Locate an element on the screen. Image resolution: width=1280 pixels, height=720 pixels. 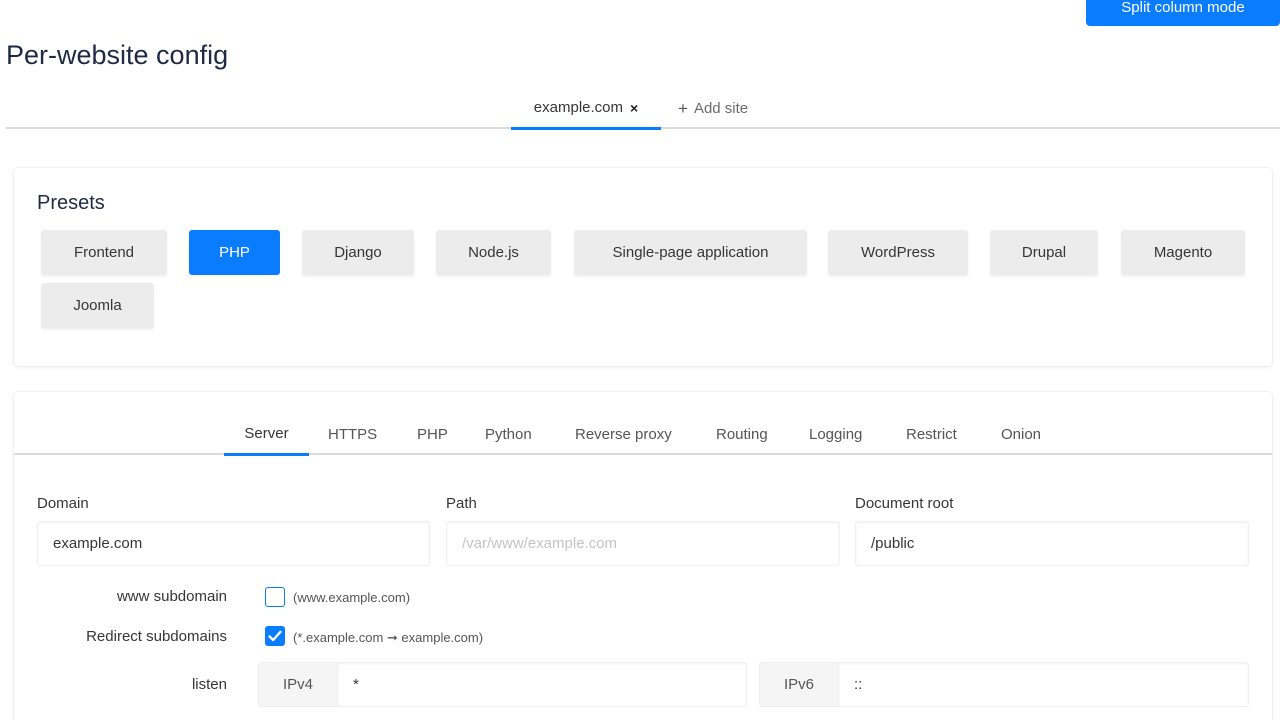
preset-django: Django is located at coordinates (358, 252).